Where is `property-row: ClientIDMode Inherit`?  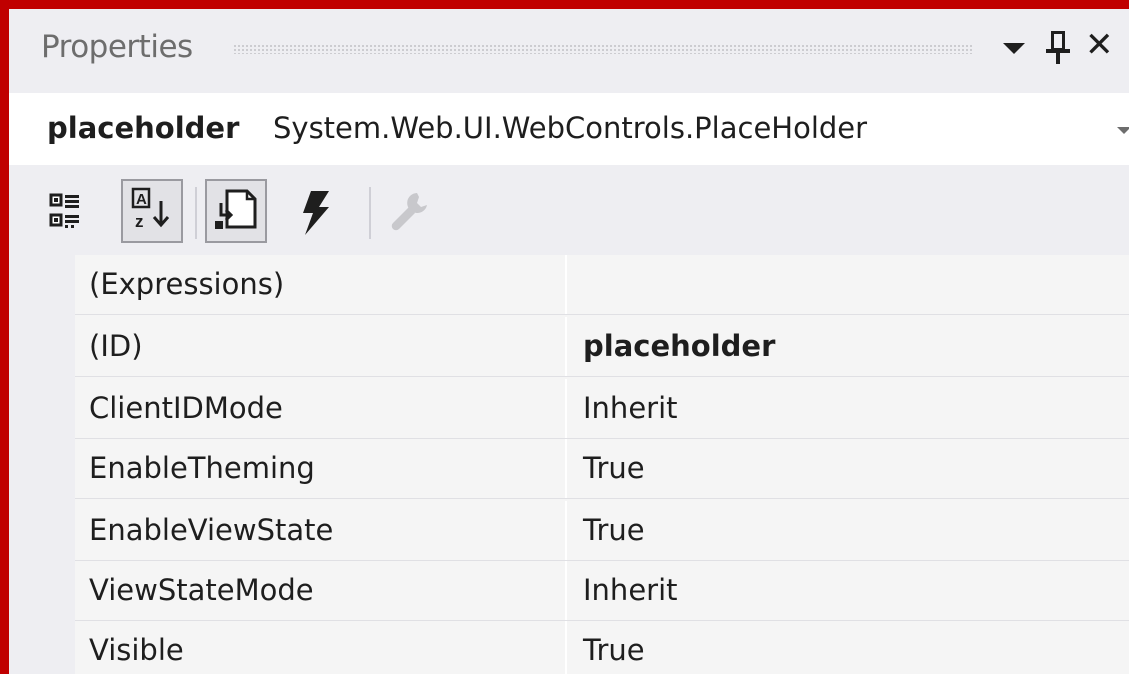
property-row: ClientIDMode Inherit is located at coordinates (602, 409).